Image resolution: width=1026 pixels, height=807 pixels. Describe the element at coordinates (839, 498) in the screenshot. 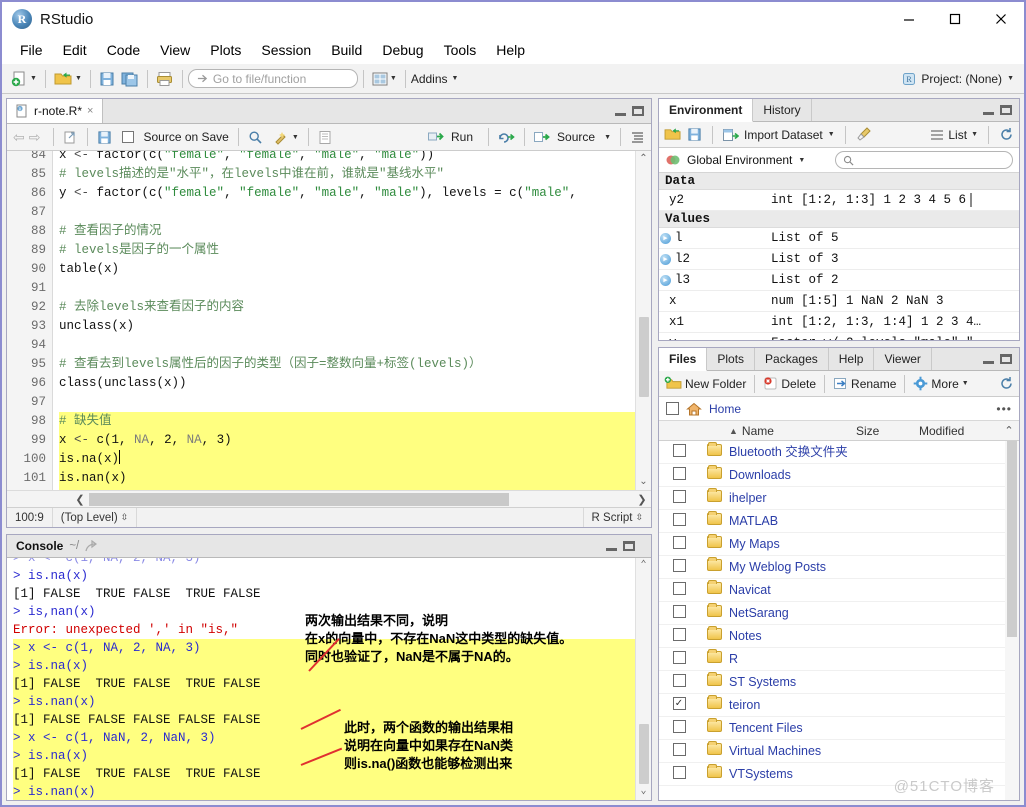

I see `file-row: ihelper` at that location.